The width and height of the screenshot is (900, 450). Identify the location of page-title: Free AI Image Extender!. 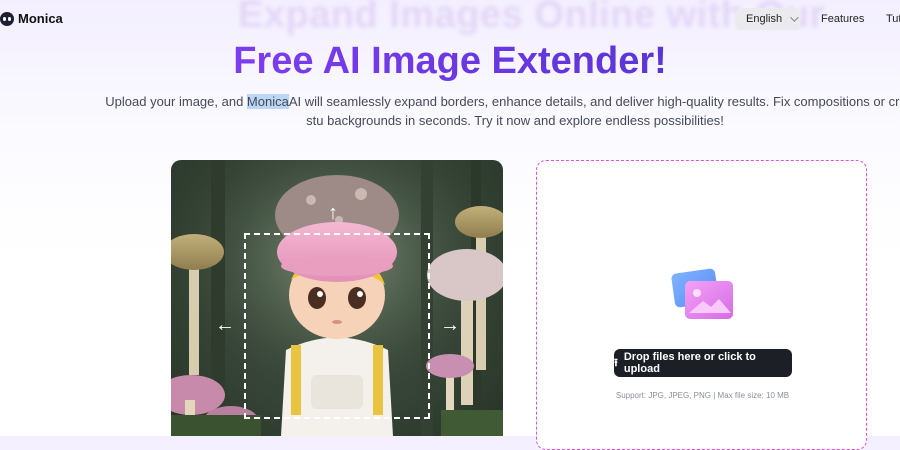
(450, 61).